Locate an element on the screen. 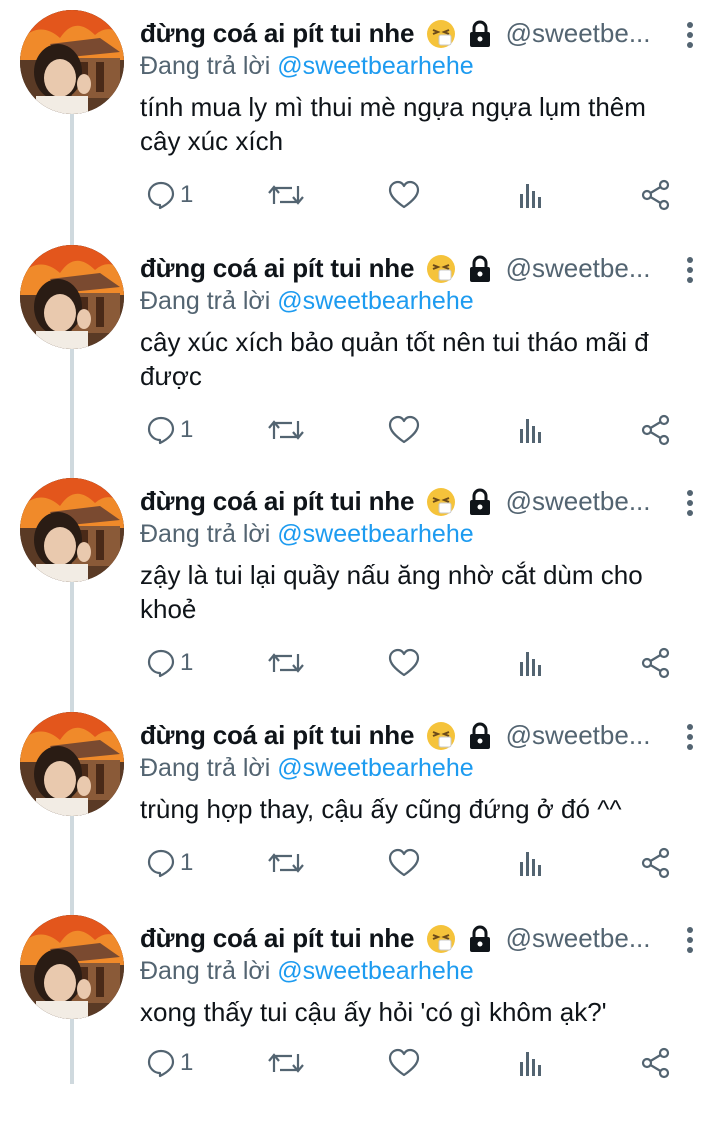 The height and width of the screenshot is (1135, 720). sneezing-face-emoji-icon is located at coordinates (440, 735).